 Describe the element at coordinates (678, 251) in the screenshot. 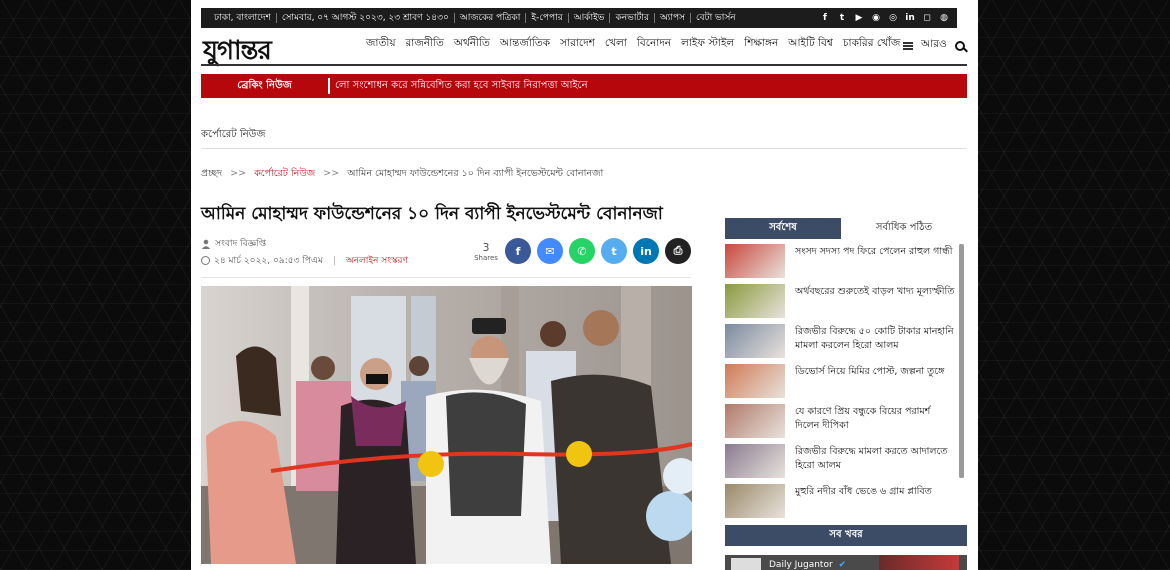

I see `print-icon: ⎙` at that location.